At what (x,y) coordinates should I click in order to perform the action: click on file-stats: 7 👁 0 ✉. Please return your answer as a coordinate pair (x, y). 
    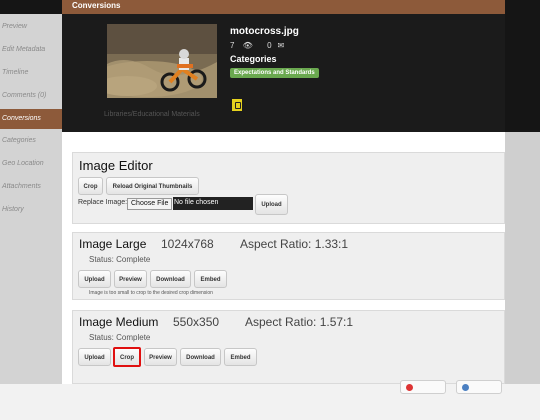
    Looking at the image, I should click on (263, 45).